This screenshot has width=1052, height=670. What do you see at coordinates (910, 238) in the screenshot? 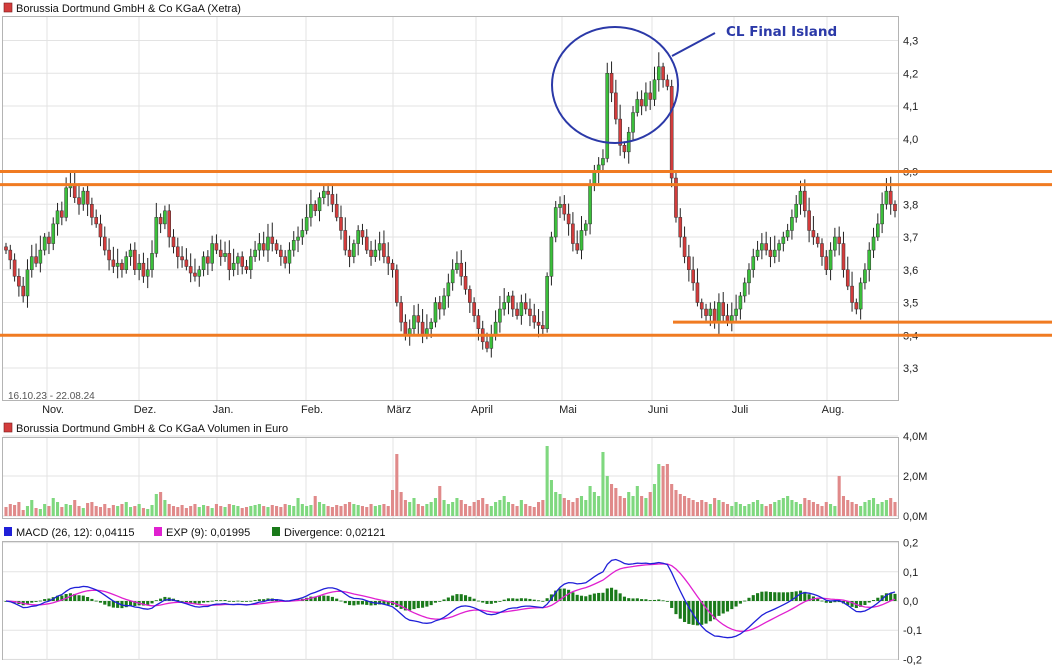
I see `price-y-tick-label: 3,7` at bounding box center [910, 238].